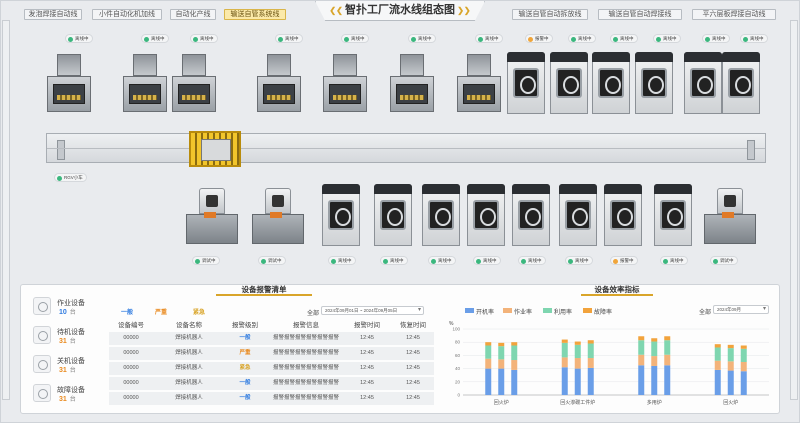 The width and height of the screenshot is (800, 423). What do you see at coordinates (727, 260) in the screenshot?
I see `status-text: 调试中` at bounding box center [727, 260].